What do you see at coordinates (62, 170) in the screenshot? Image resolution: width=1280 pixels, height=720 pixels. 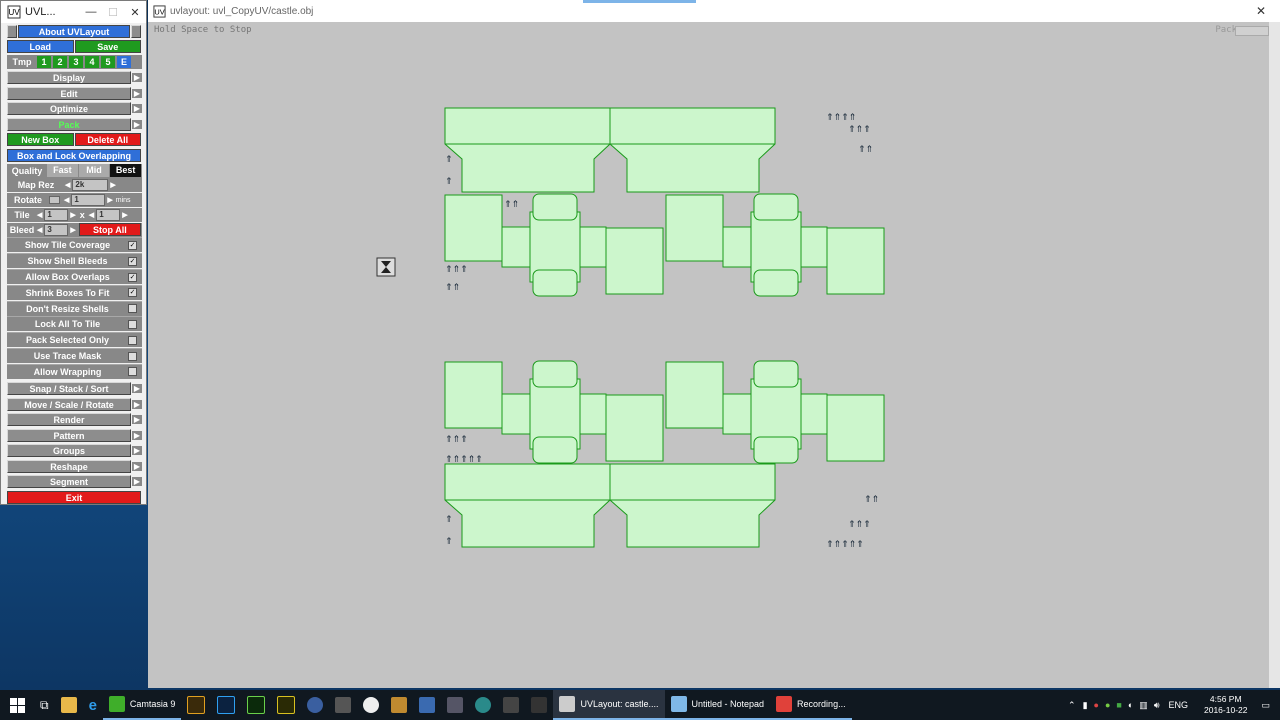 I see `quality-fast-option: Fast` at bounding box center [62, 170].